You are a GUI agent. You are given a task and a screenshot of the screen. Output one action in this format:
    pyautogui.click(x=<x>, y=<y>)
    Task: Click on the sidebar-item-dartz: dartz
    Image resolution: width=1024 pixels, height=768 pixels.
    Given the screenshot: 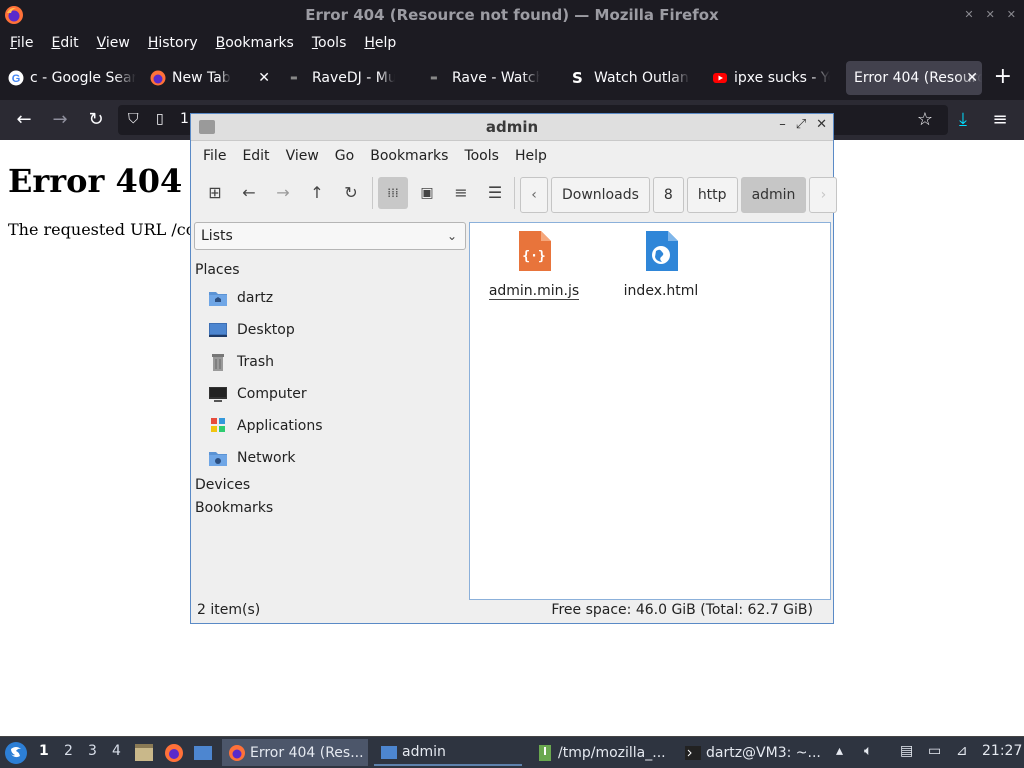 What is the action you would take?
    pyautogui.click(x=240, y=298)
    